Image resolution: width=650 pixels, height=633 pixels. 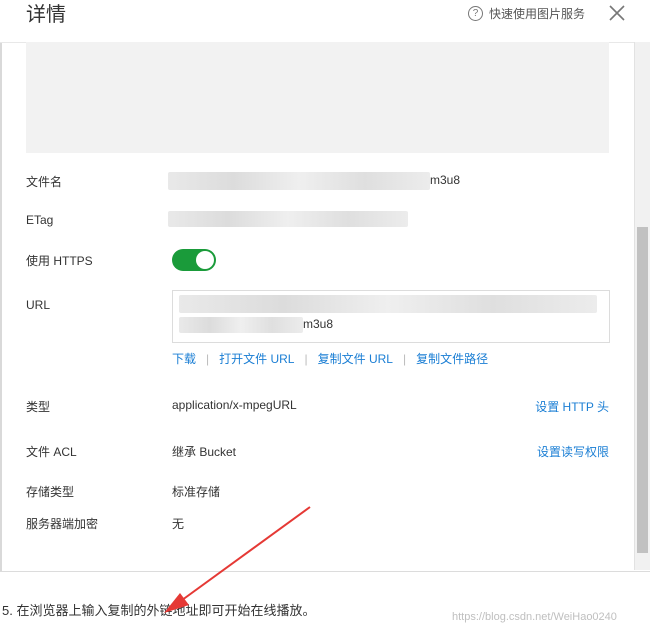 What do you see at coordinates (355, 358) in the screenshot?
I see `copy-file-url-link: 复制文件 URL` at bounding box center [355, 358].